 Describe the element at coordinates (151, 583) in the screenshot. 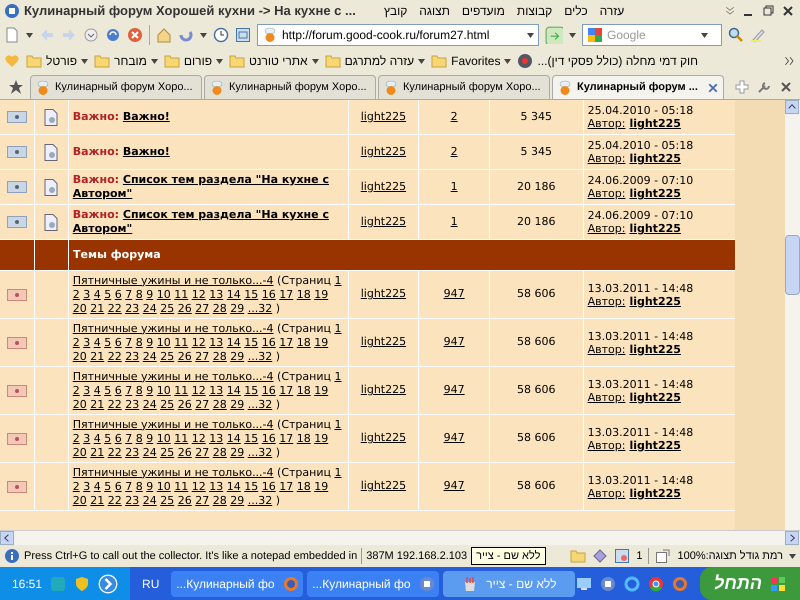

I see `language-indicator: RU` at that location.